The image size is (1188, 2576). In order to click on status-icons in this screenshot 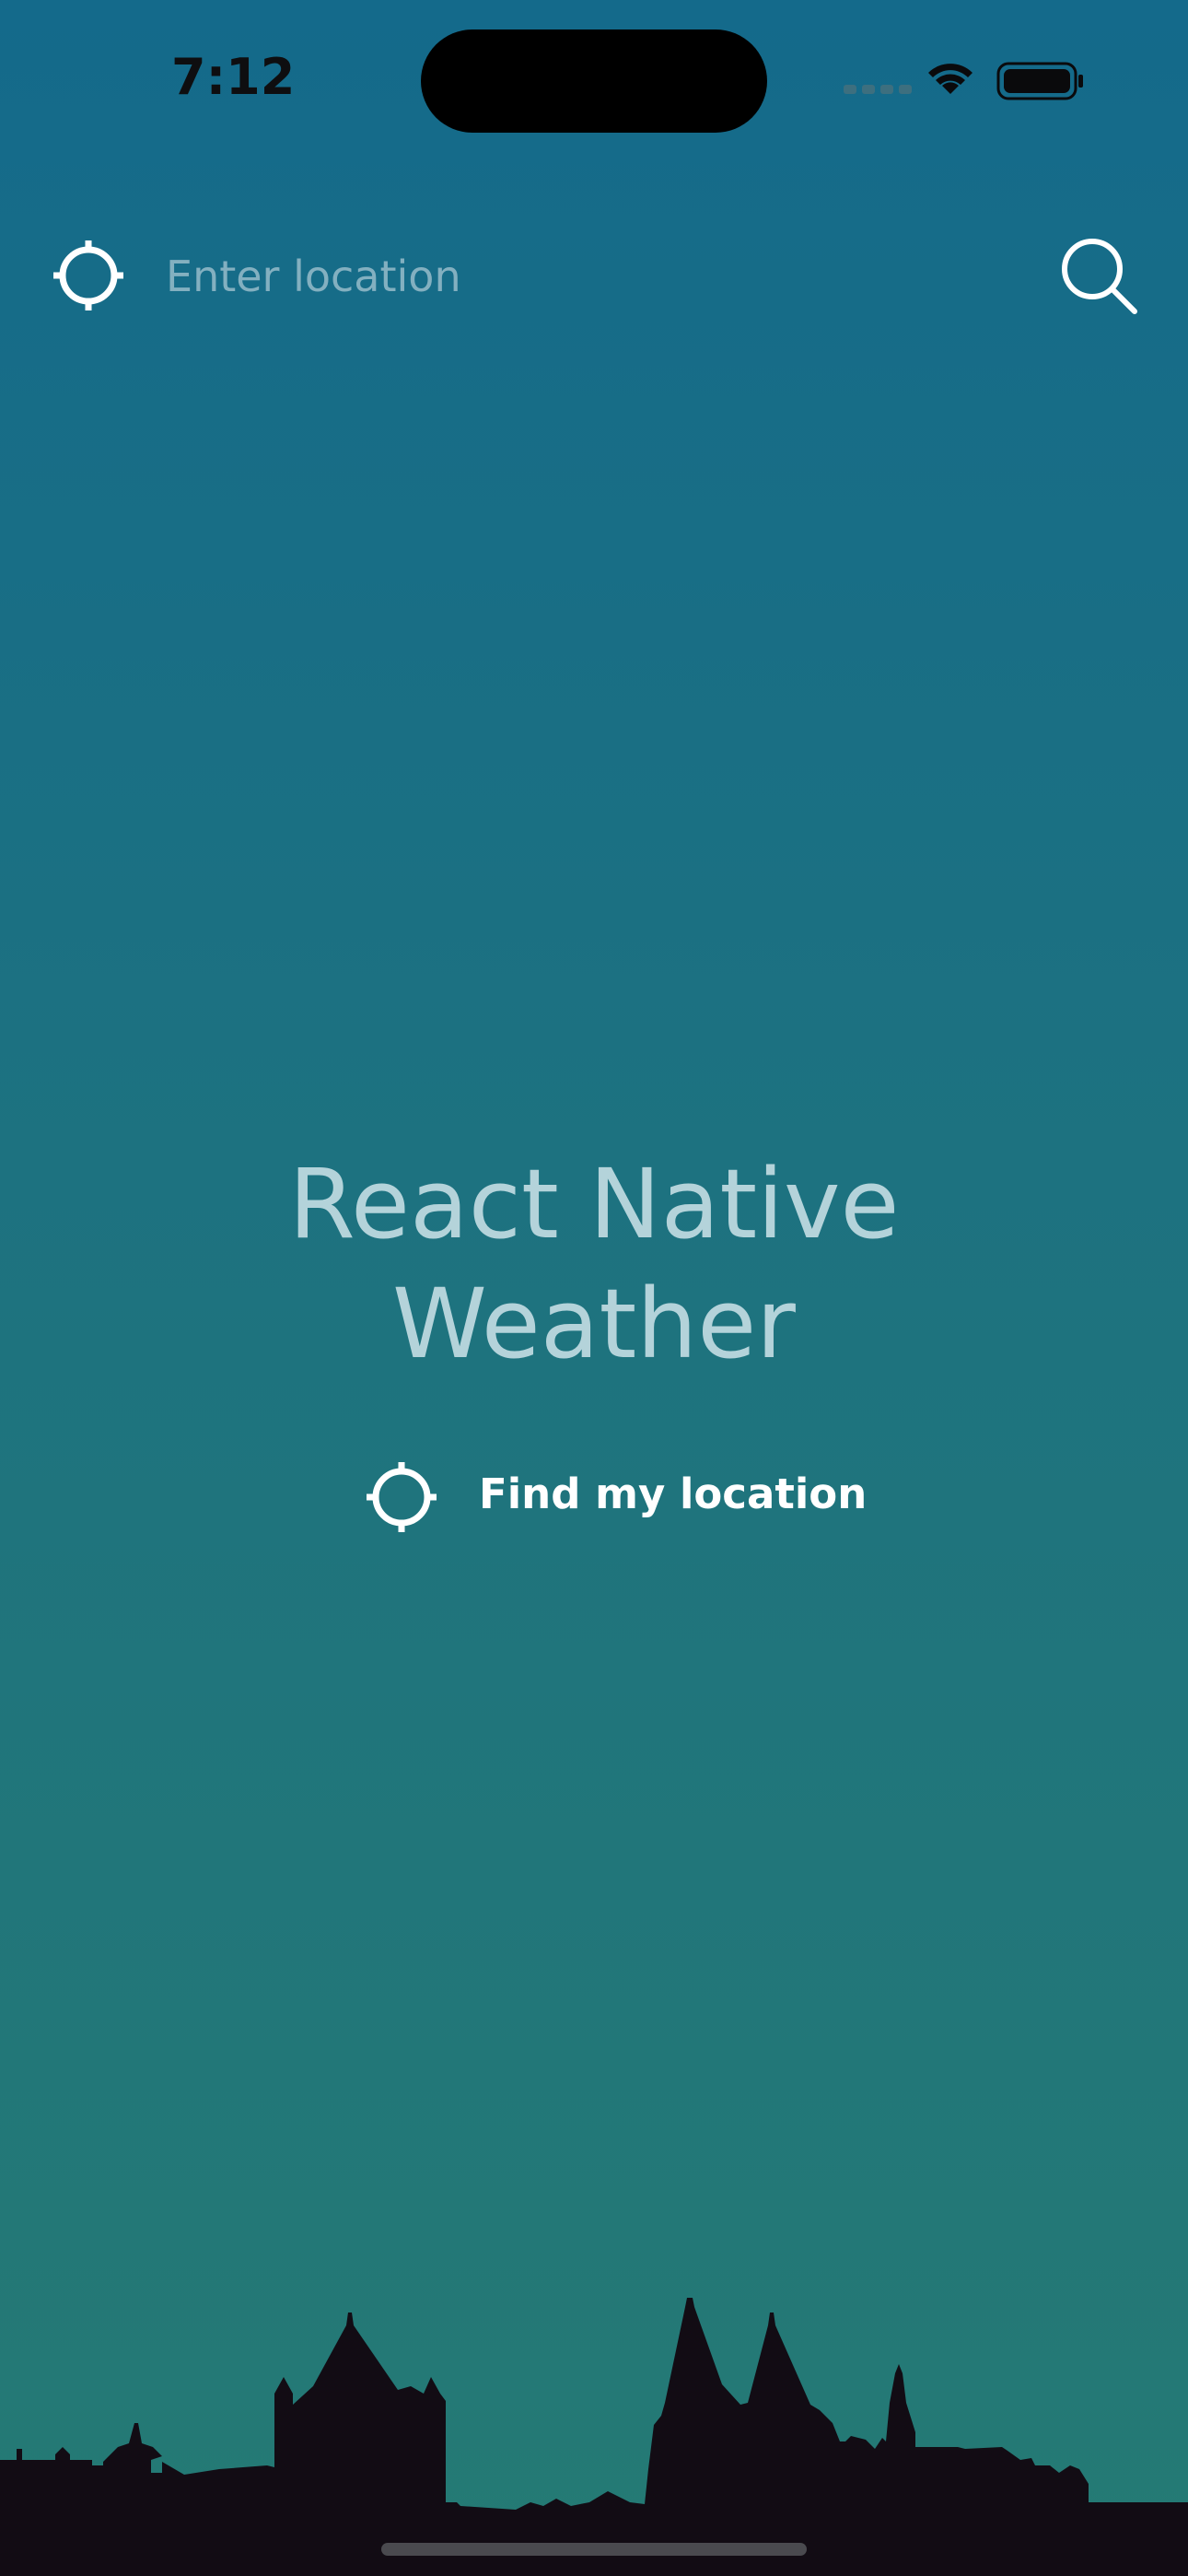, I will do `click(964, 81)`.